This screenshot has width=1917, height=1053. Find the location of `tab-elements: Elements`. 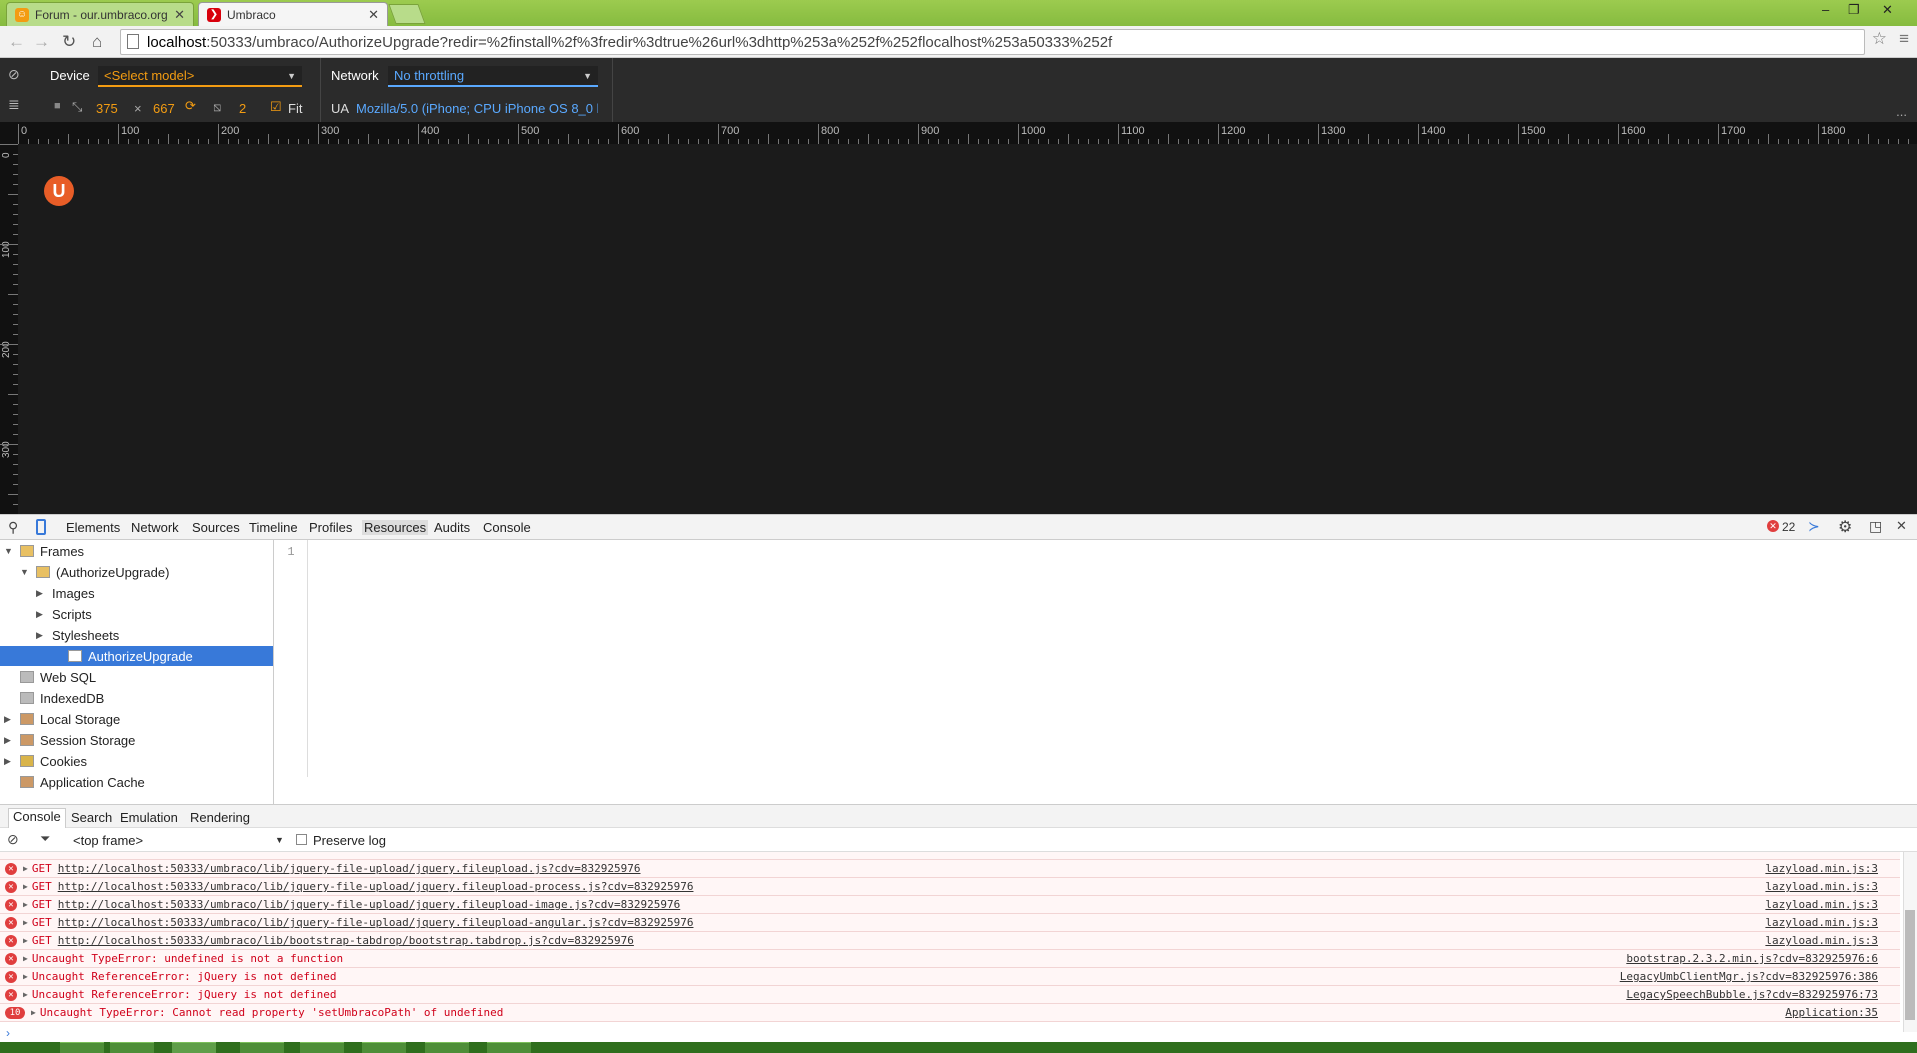

tab-elements: Elements is located at coordinates (93, 527).